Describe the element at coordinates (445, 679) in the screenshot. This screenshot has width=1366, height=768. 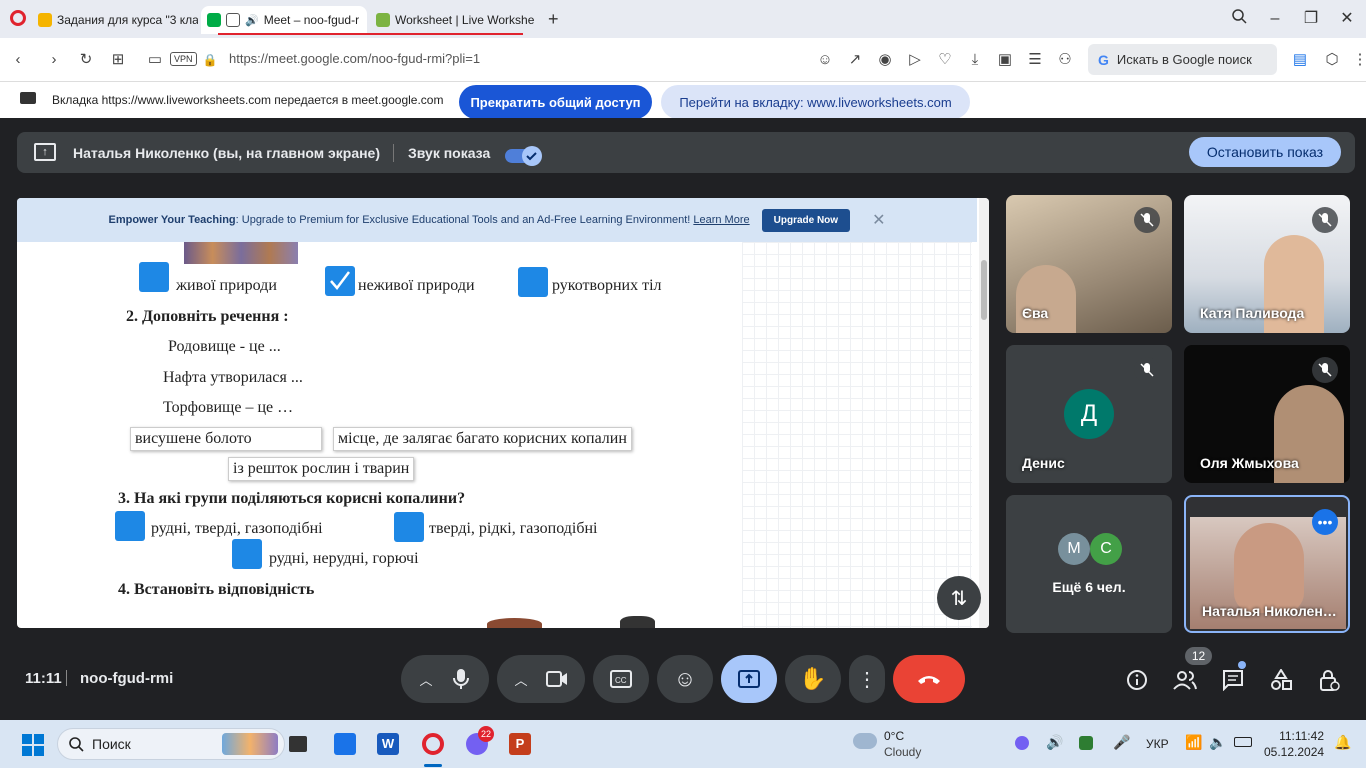
I see `microphone-control: ︿` at that location.